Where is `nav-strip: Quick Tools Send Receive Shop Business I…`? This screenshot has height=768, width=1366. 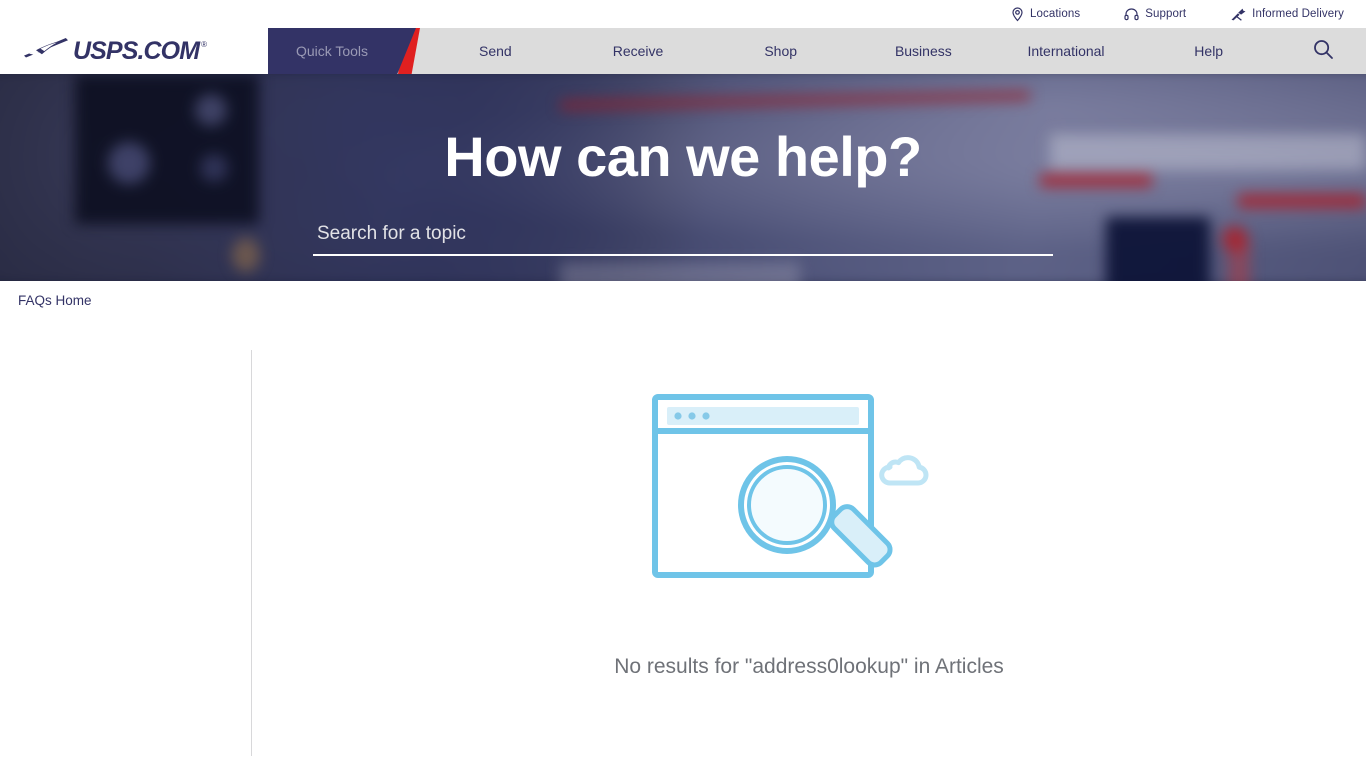
nav-strip: Quick Tools Send Receive Shop Business I… is located at coordinates (813, 51).